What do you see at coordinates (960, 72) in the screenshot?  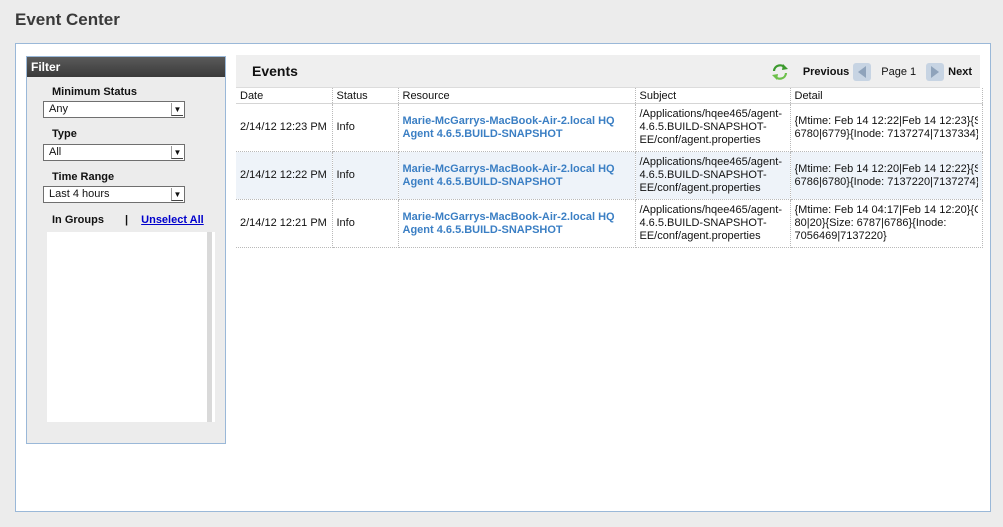 I see `next-button: Next` at bounding box center [960, 72].